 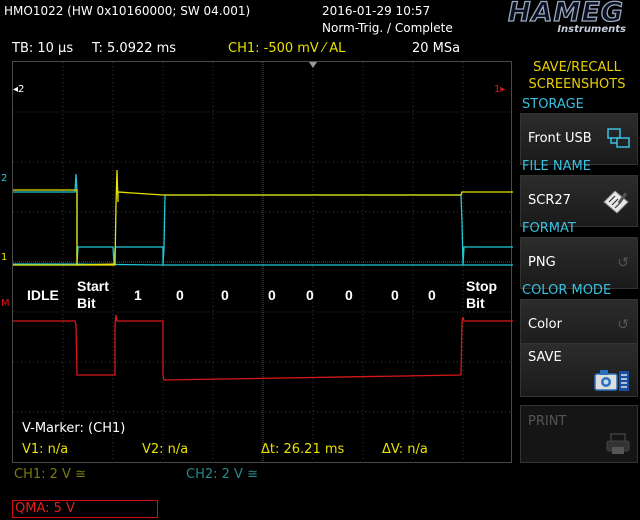 What do you see at coordinates (579, 370) in the screenshot?
I see `save-button: SAVE` at bounding box center [579, 370].